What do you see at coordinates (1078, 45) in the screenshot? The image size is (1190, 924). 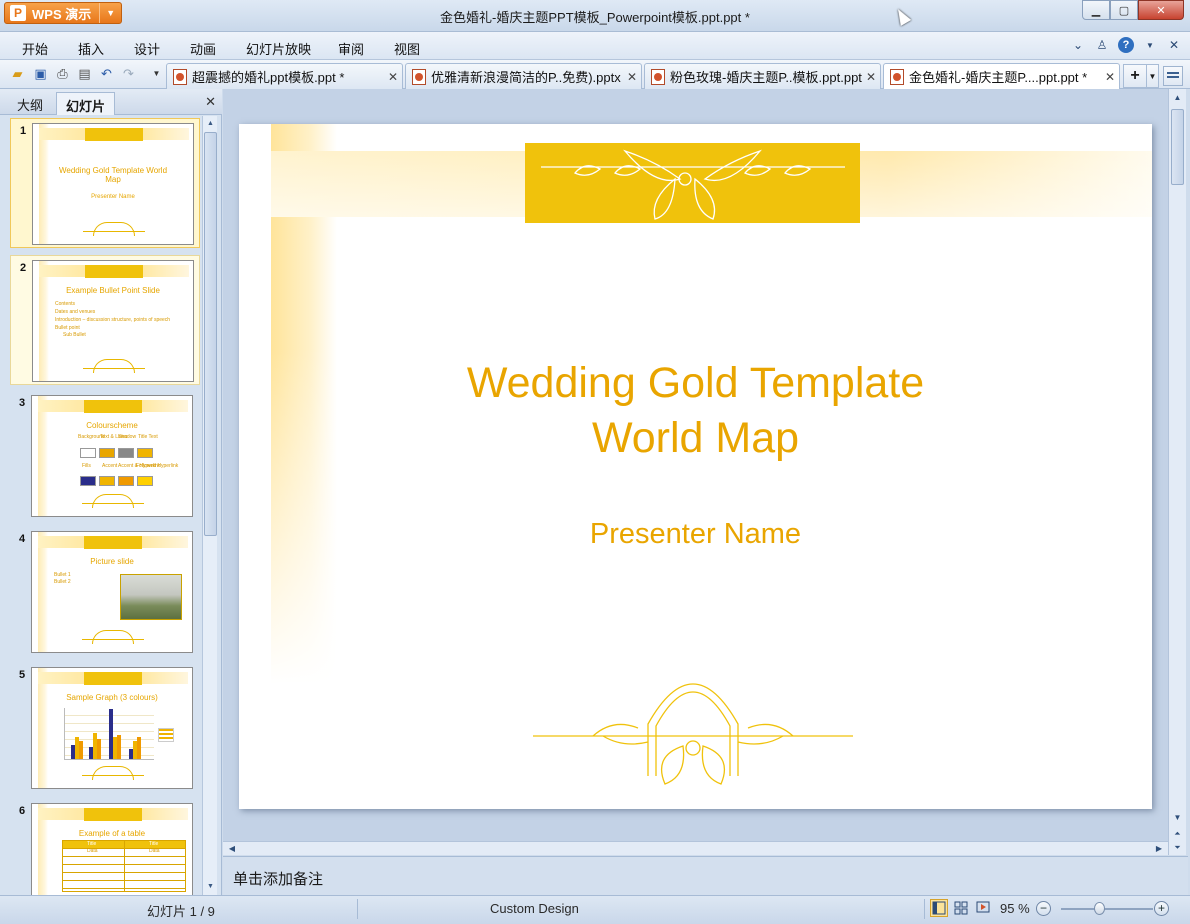 I see `chevron-down-icon: ⌄` at bounding box center [1078, 45].